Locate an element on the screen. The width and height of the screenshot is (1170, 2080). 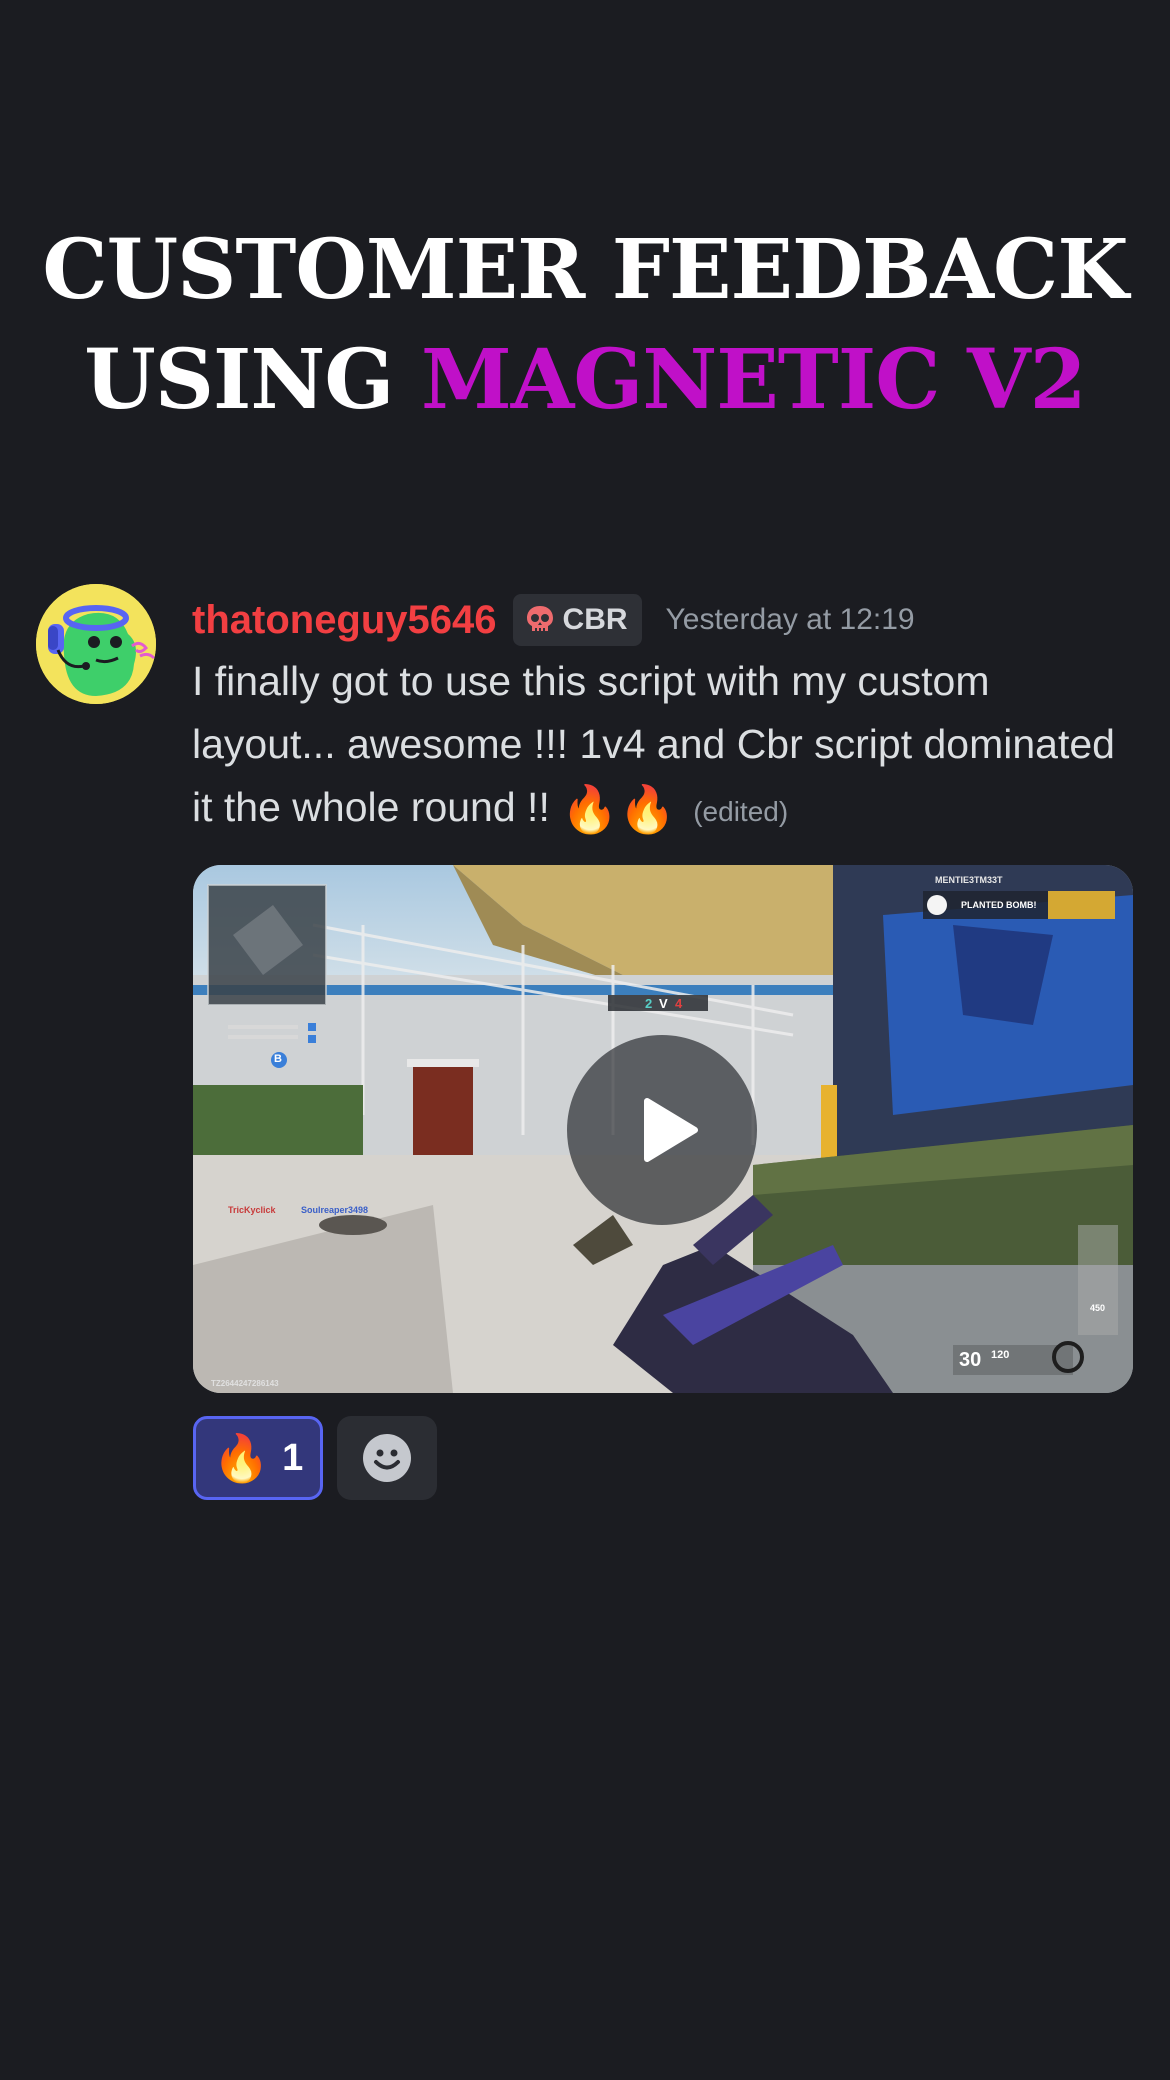
avatar is located at coordinates (96, 644).